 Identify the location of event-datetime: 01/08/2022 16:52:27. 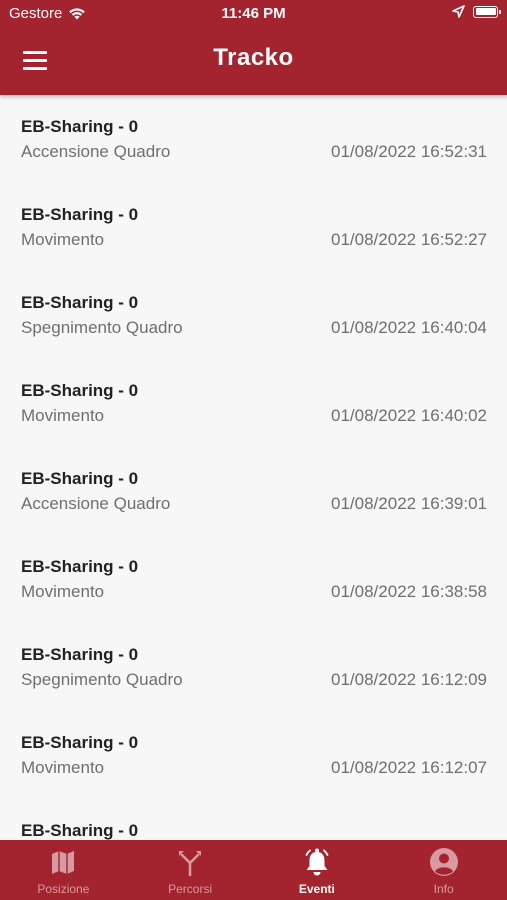
(409, 239).